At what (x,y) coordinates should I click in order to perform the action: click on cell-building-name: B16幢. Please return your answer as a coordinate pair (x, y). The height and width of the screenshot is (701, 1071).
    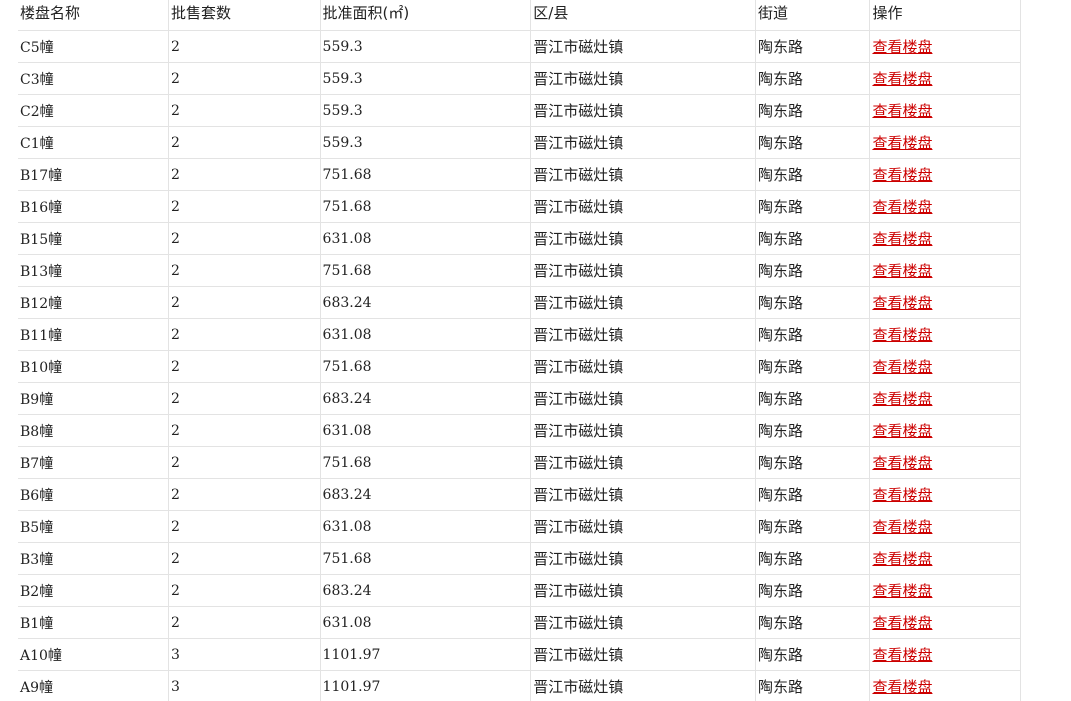
    Looking at the image, I should click on (94, 206).